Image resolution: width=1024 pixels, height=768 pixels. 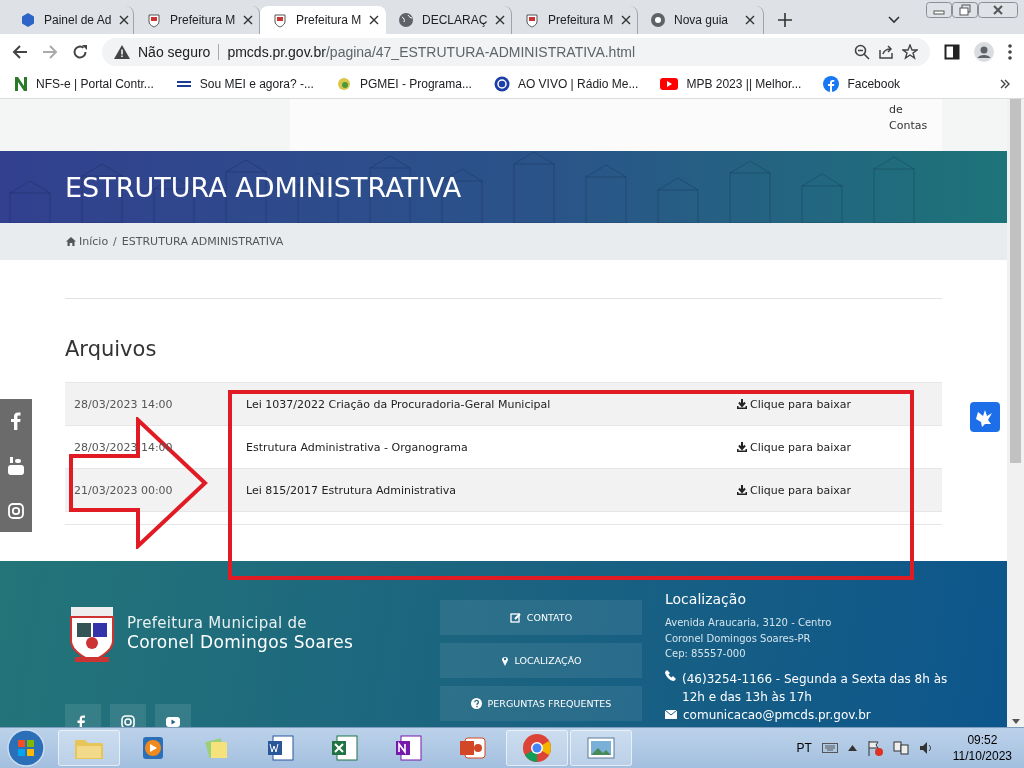 I want to click on profile-icon, so click(x=984, y=52).